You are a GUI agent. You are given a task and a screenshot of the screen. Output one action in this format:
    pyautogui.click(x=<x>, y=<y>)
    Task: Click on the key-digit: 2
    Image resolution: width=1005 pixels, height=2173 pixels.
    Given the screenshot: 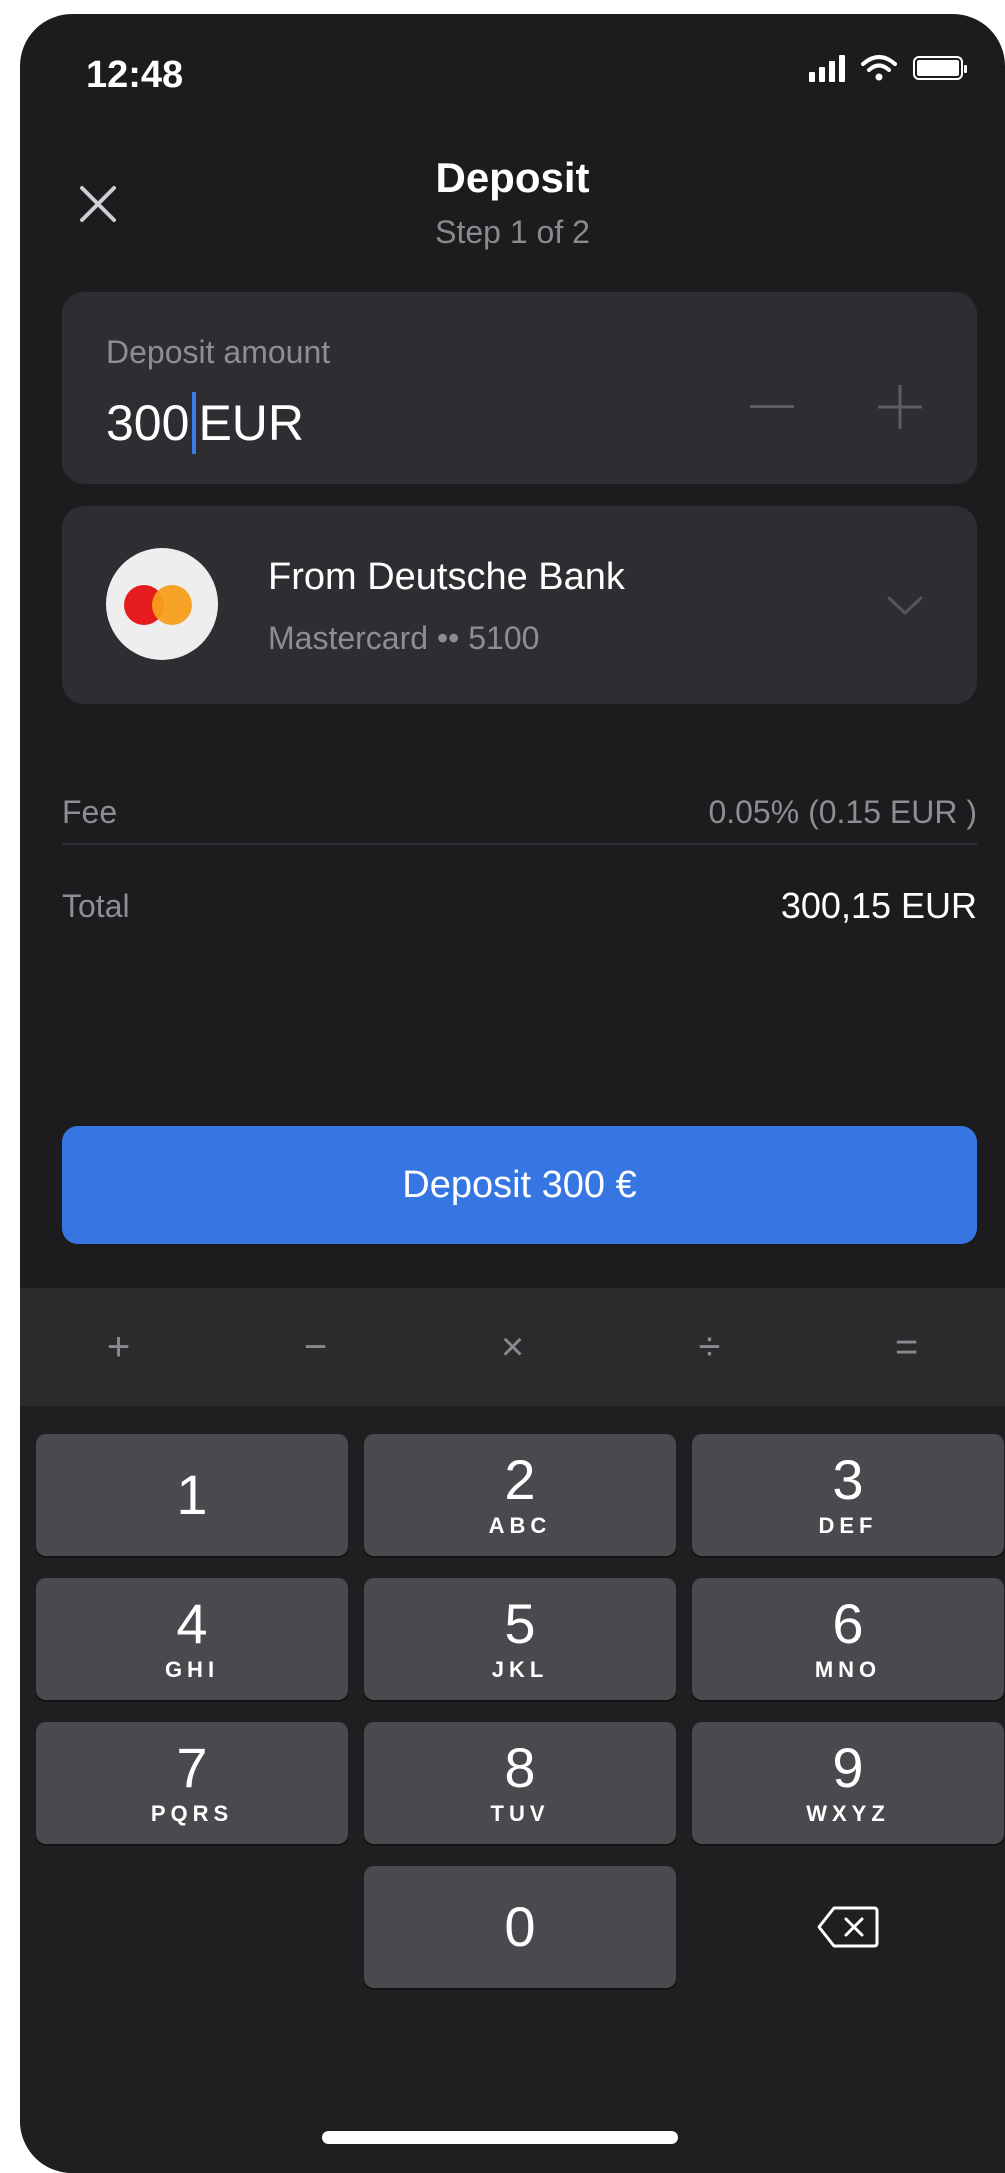 What is the action you would take?
    pyautogui.click(x=520, y=1479)
    